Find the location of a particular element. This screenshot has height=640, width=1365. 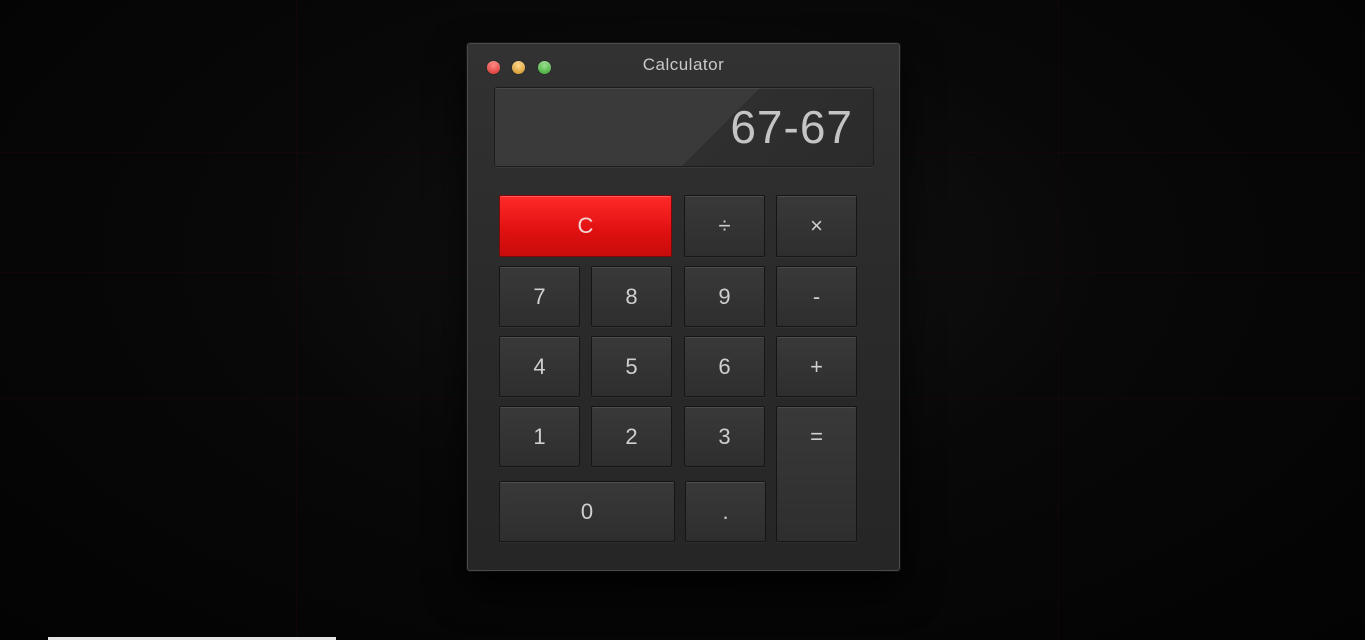

title-bar: Calculator is located at coordinates (683, 64).